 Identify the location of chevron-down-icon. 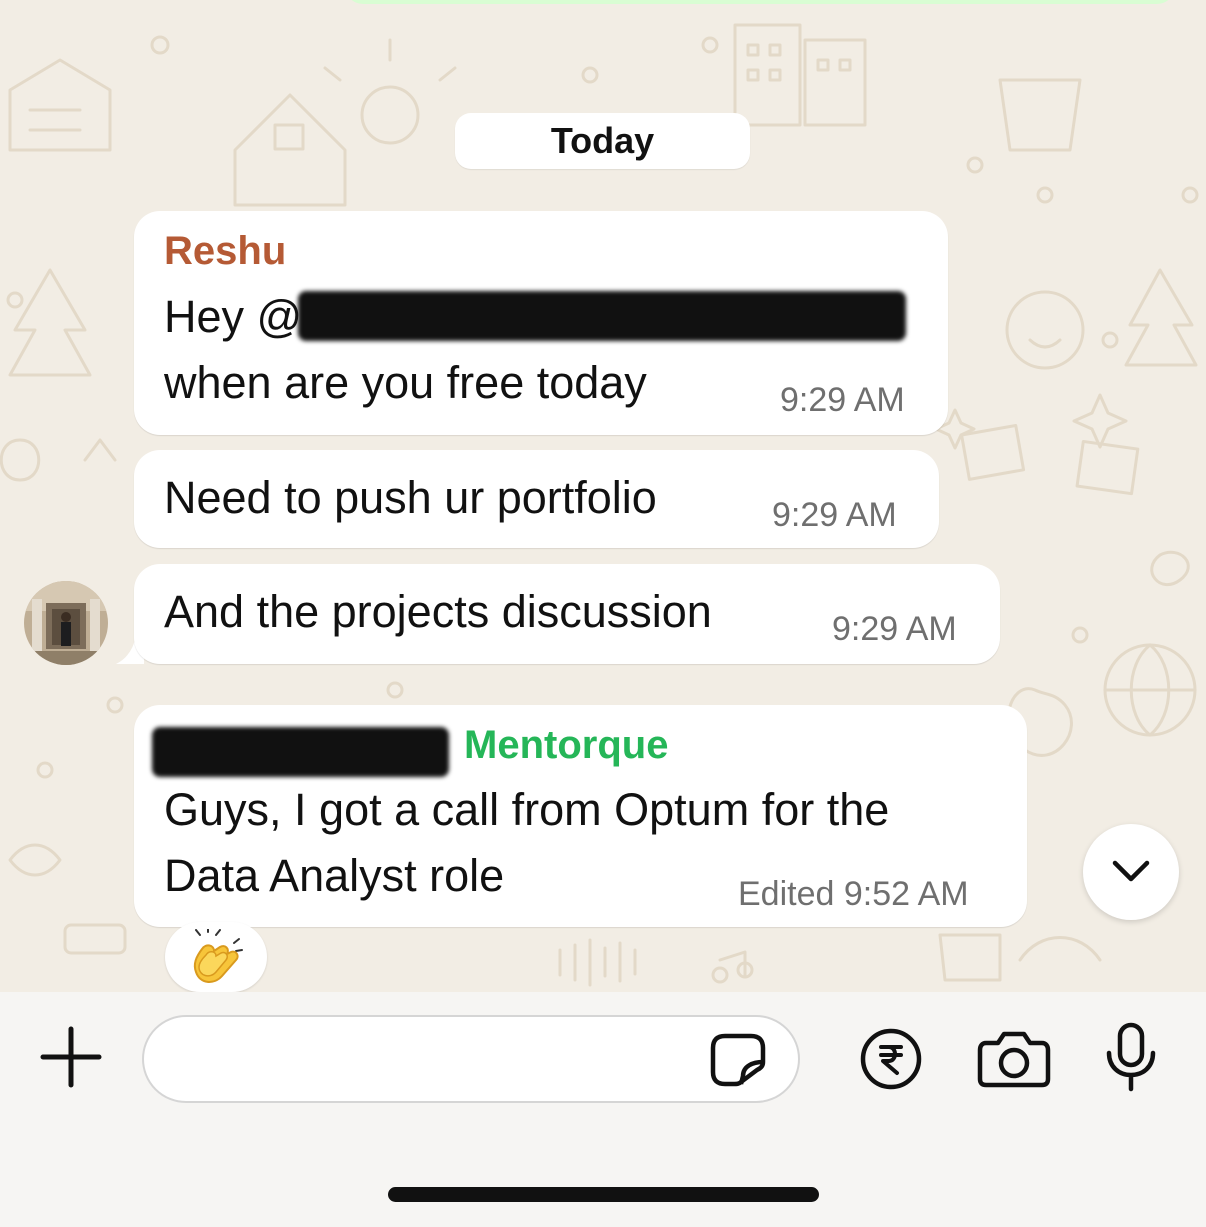
(1131, 871).